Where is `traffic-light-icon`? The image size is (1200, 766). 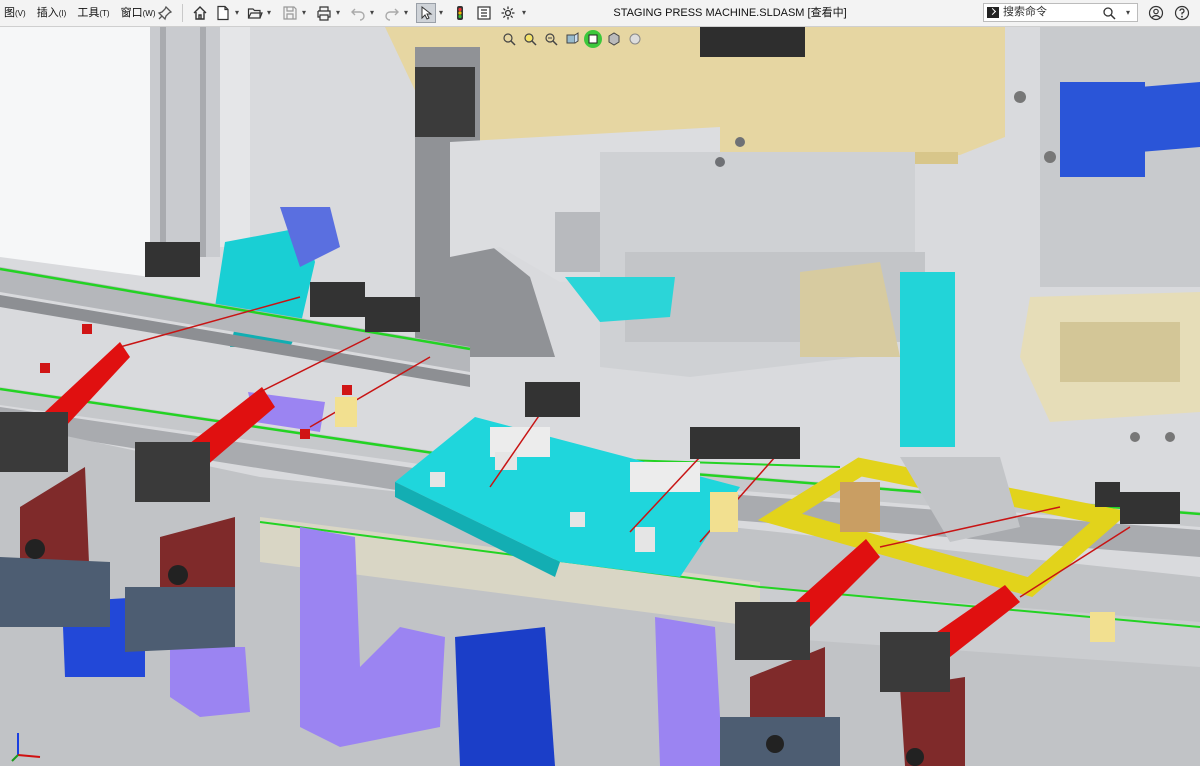 traffic-light-icon is located at coordinates (460, 13).